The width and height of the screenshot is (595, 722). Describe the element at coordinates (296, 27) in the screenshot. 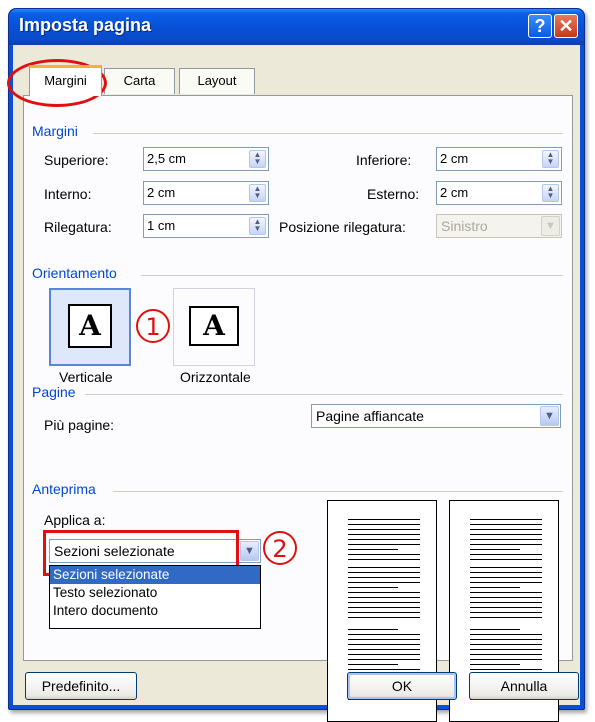

I see `title-bar: Imposta pagina ? ✕` at that location.